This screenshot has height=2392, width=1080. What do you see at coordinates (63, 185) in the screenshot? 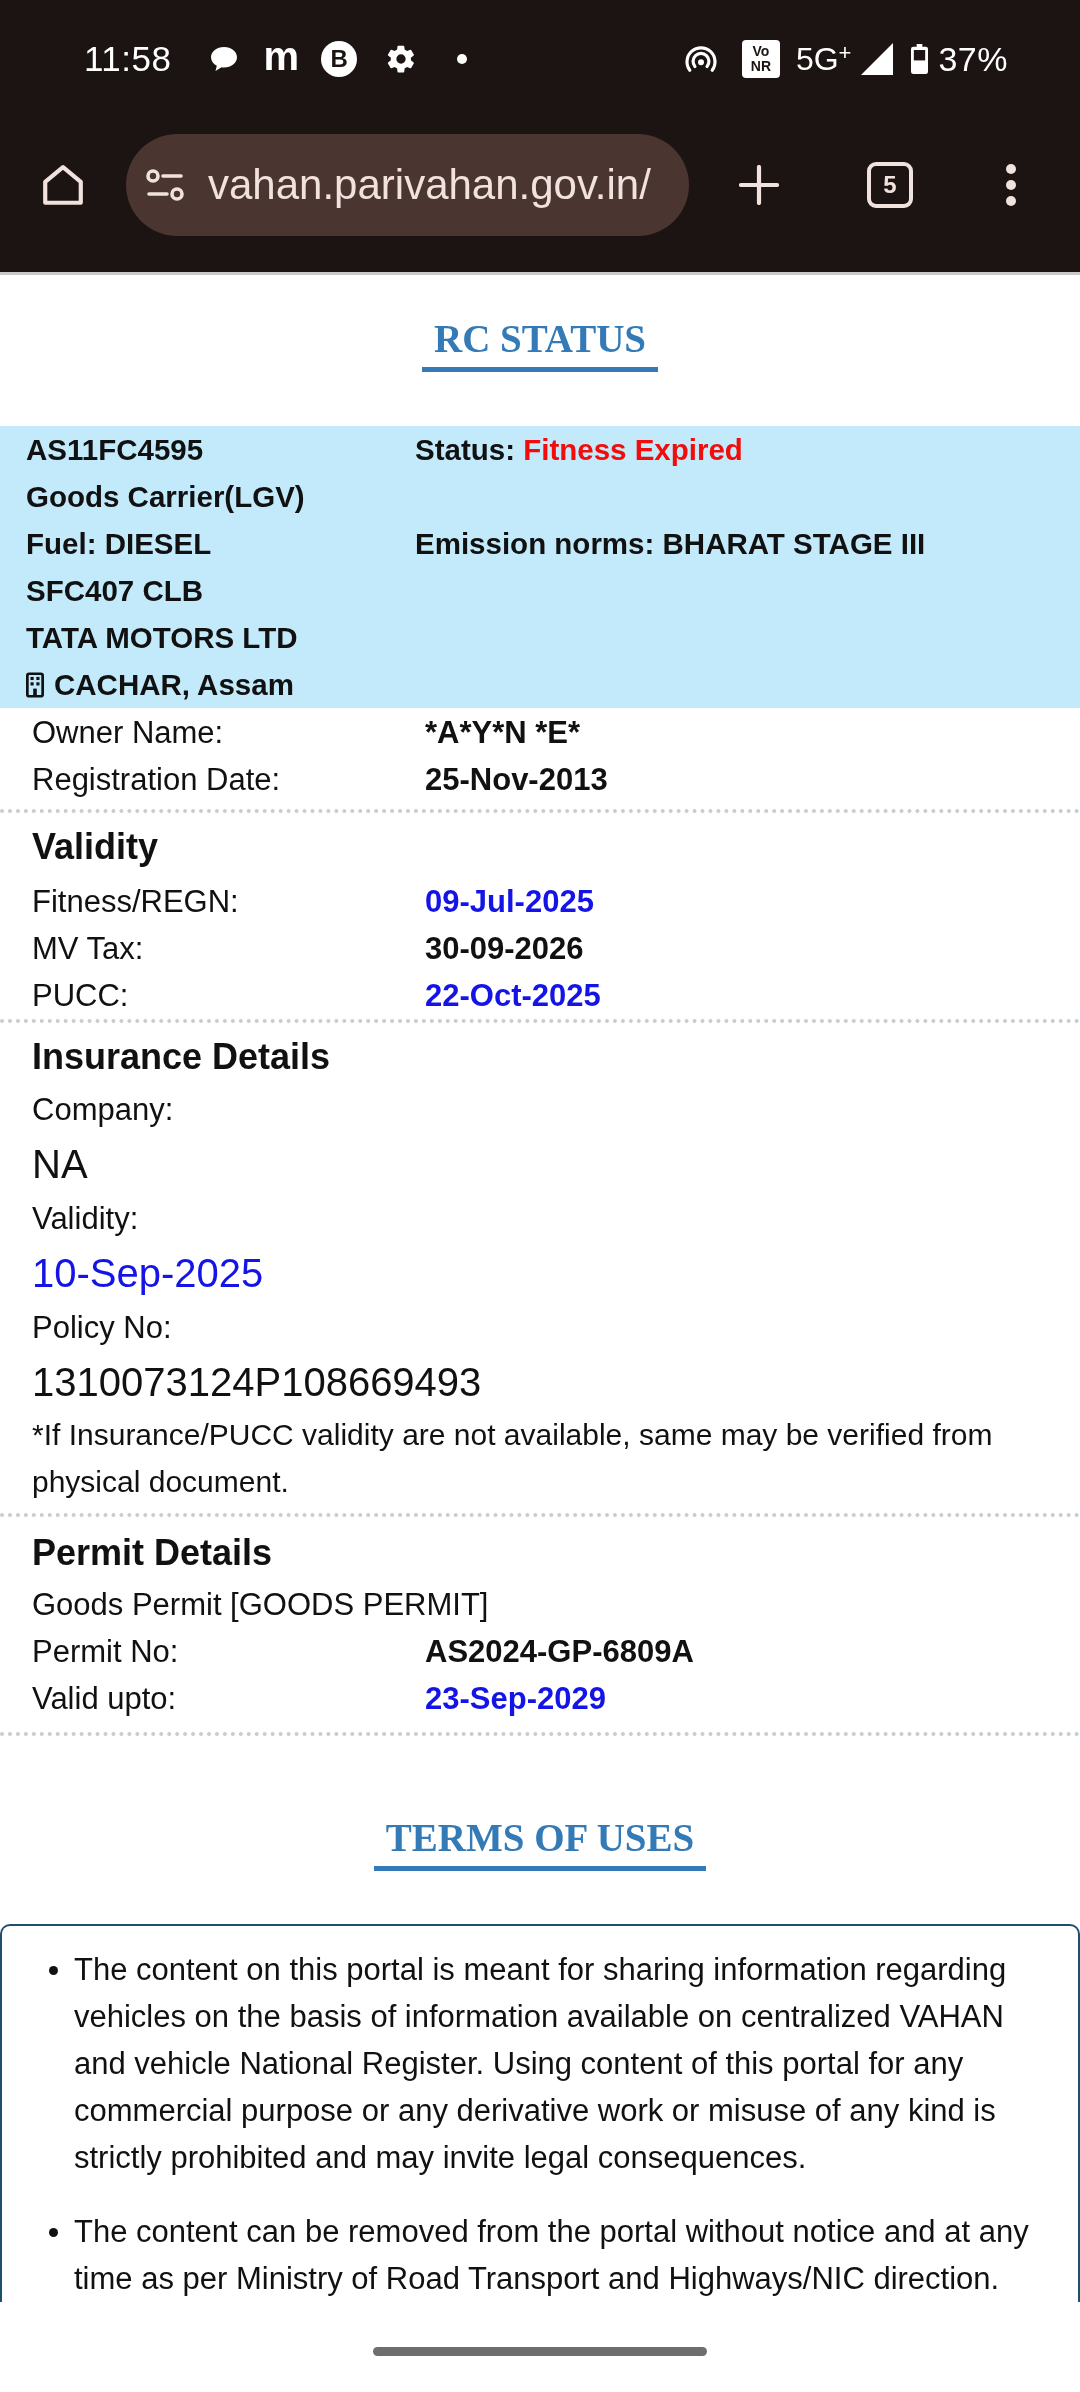
I see `home-icon` at bounding box center [63, 185].